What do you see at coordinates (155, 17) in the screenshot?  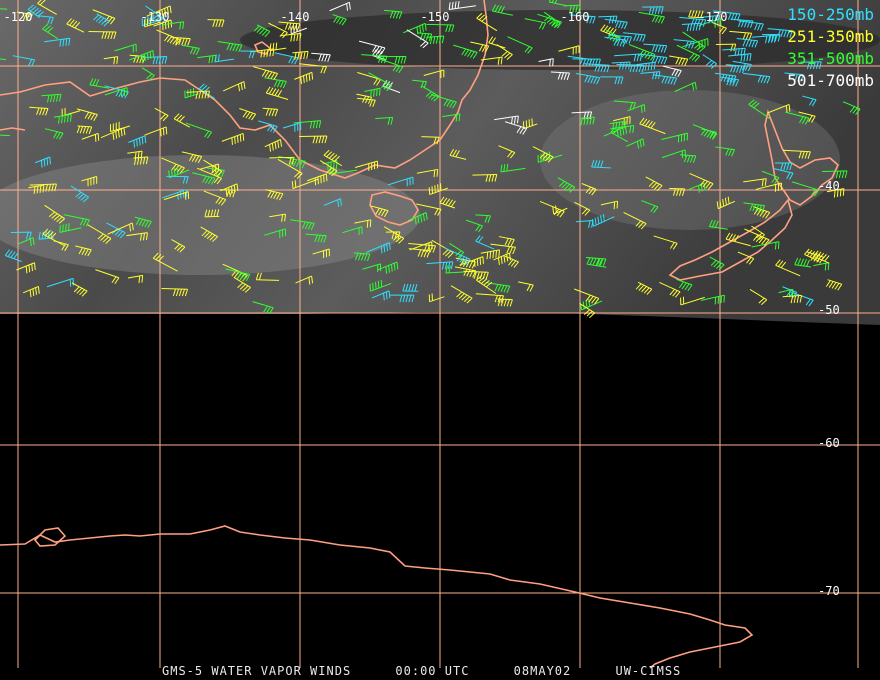 I see `longitude-label: -130` at bounding box center [155, 17].